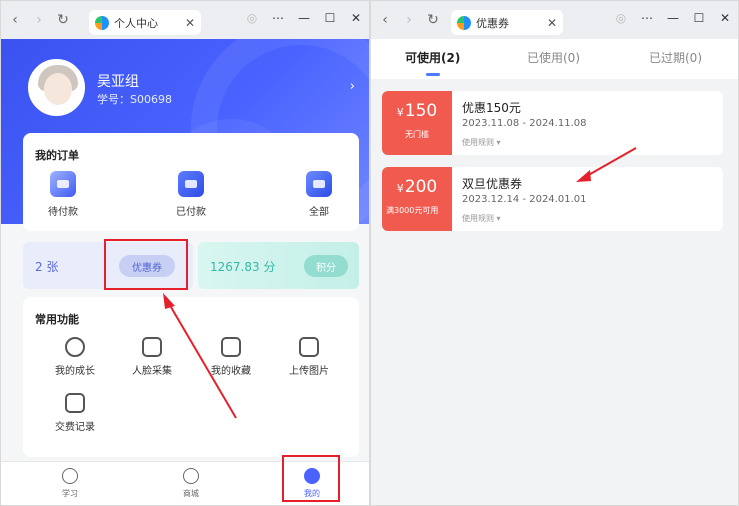  Describe the element at coordinates (231, 371) in the screenshot. I see `func-favorites-label: 我的收藏` at that location.